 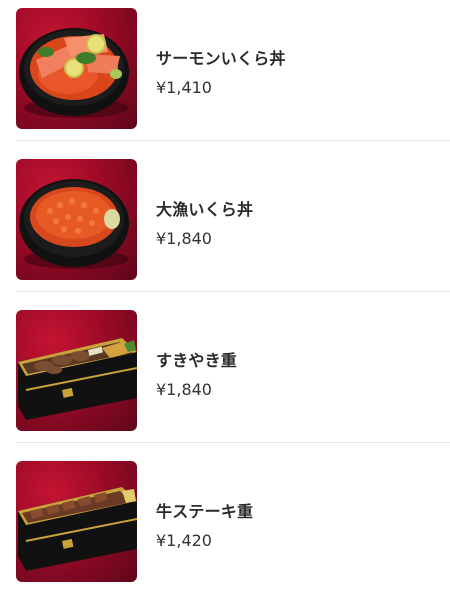 I want to click on ikura-bowl-icon, so click(x=74, y=224).